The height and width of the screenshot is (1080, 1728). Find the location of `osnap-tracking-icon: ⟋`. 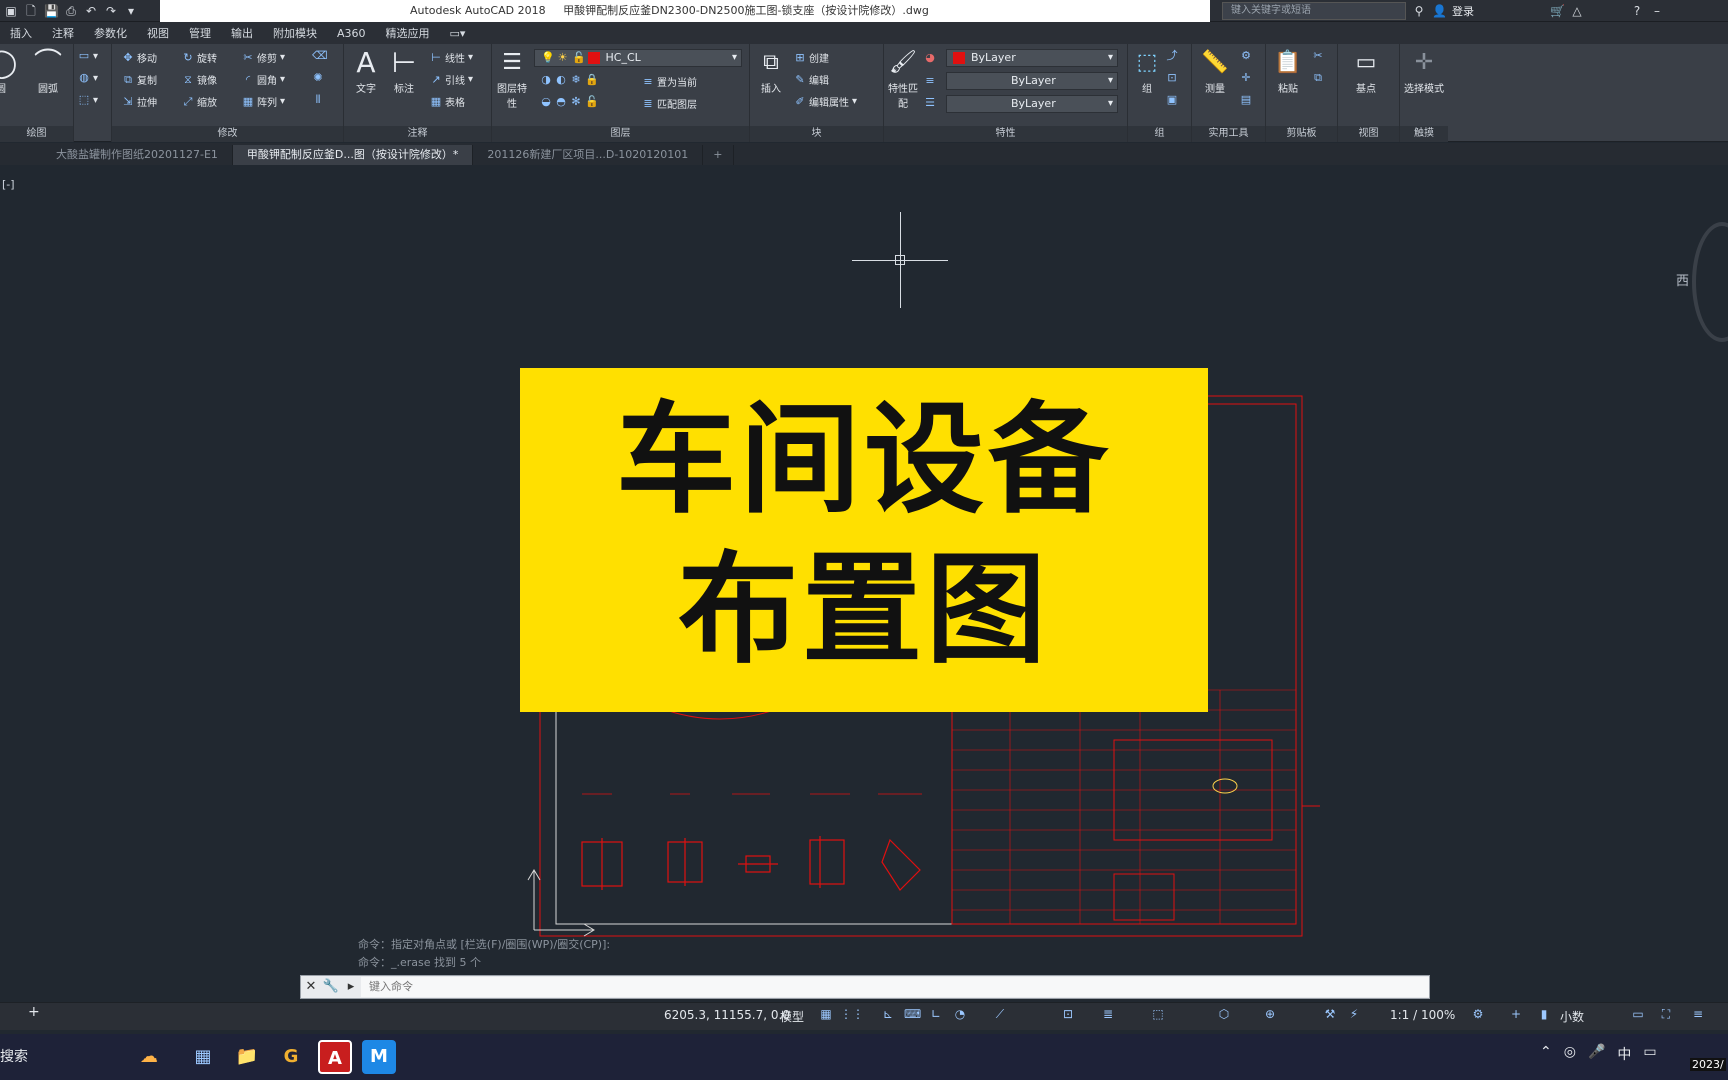

osnap-tracking-icon: ⟋ is located at coordinates (1000, 1014).